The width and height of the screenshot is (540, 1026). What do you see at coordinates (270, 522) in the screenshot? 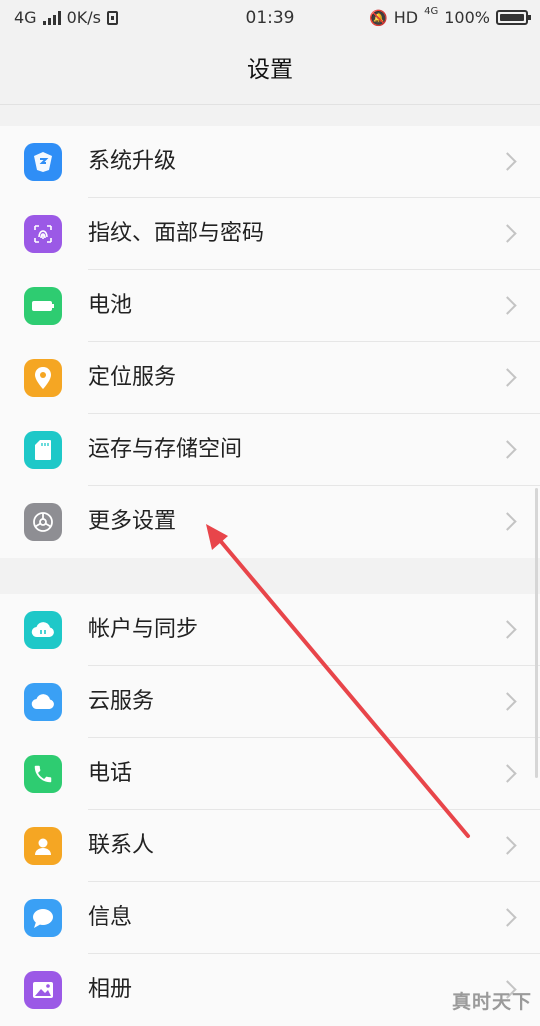
I see `settings-item-more-settings: 更多设置` at bounding box center [270, 522].